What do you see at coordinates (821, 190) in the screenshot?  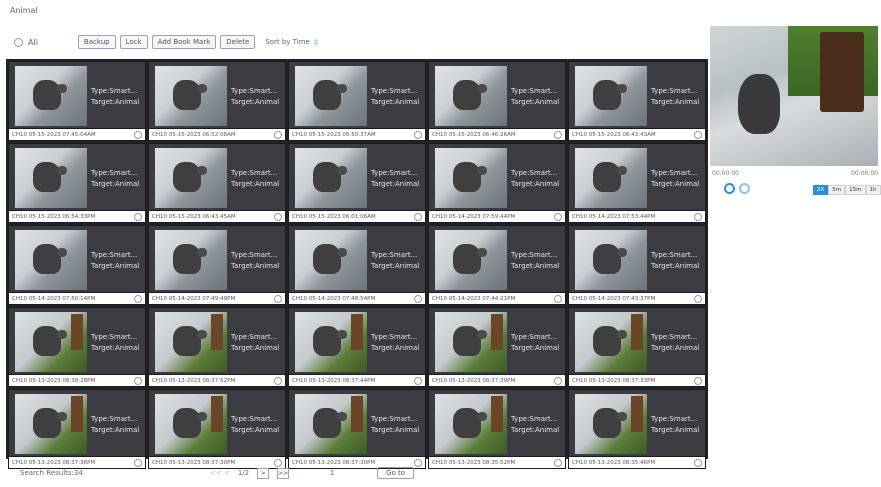 I see `speed-2x: 2X` at bounding box center [821, 190].